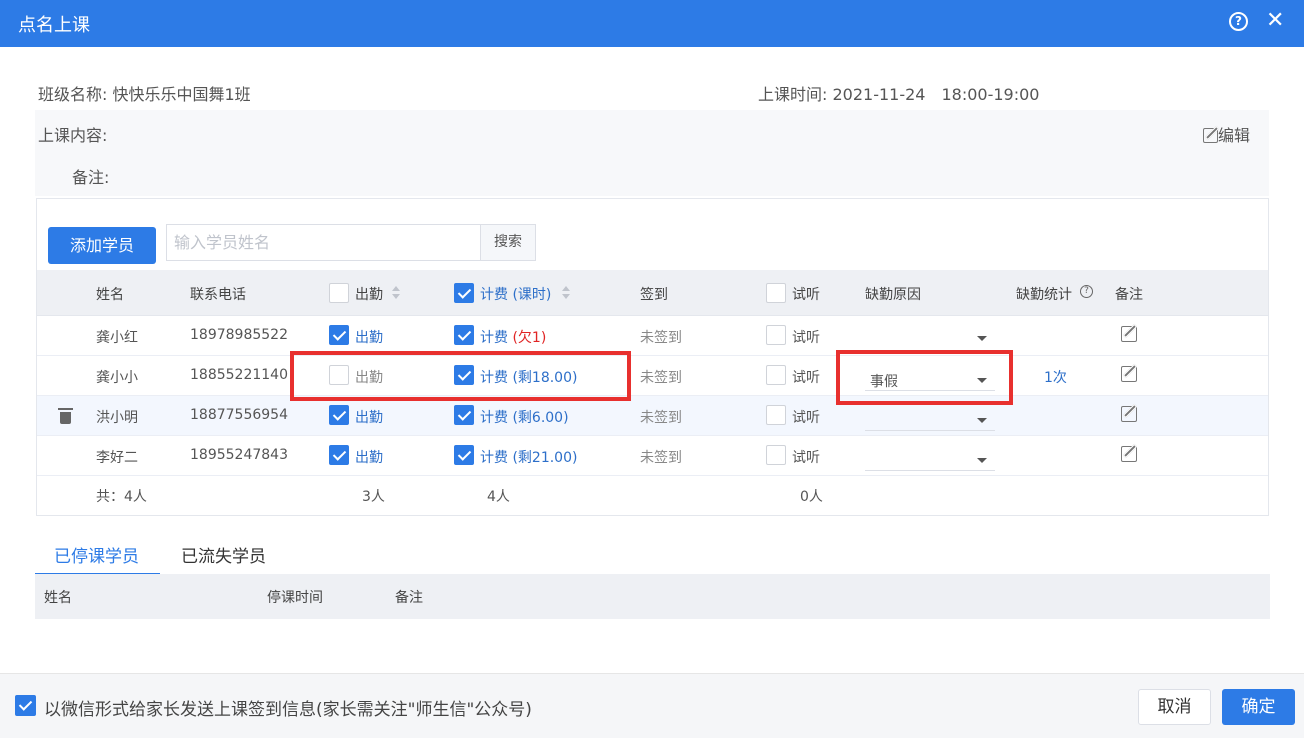  Describe the element at coordinates (460, 376) in the screenshot. I see `highlight-box-attendance` at that location.